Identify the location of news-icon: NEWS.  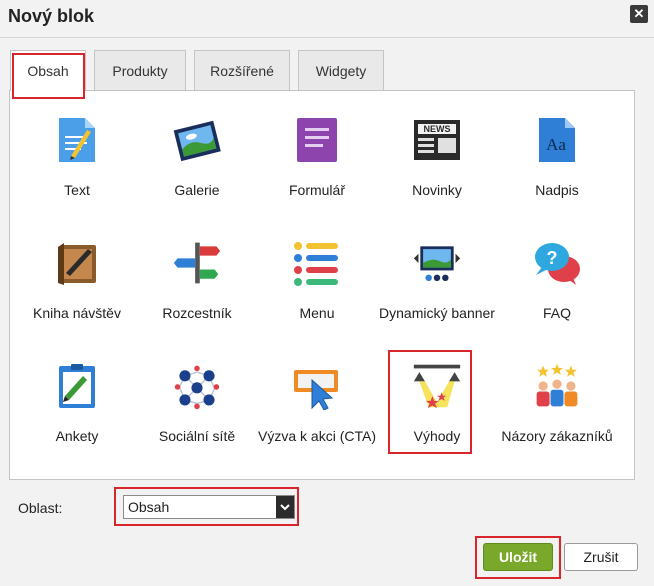
(437, 140).